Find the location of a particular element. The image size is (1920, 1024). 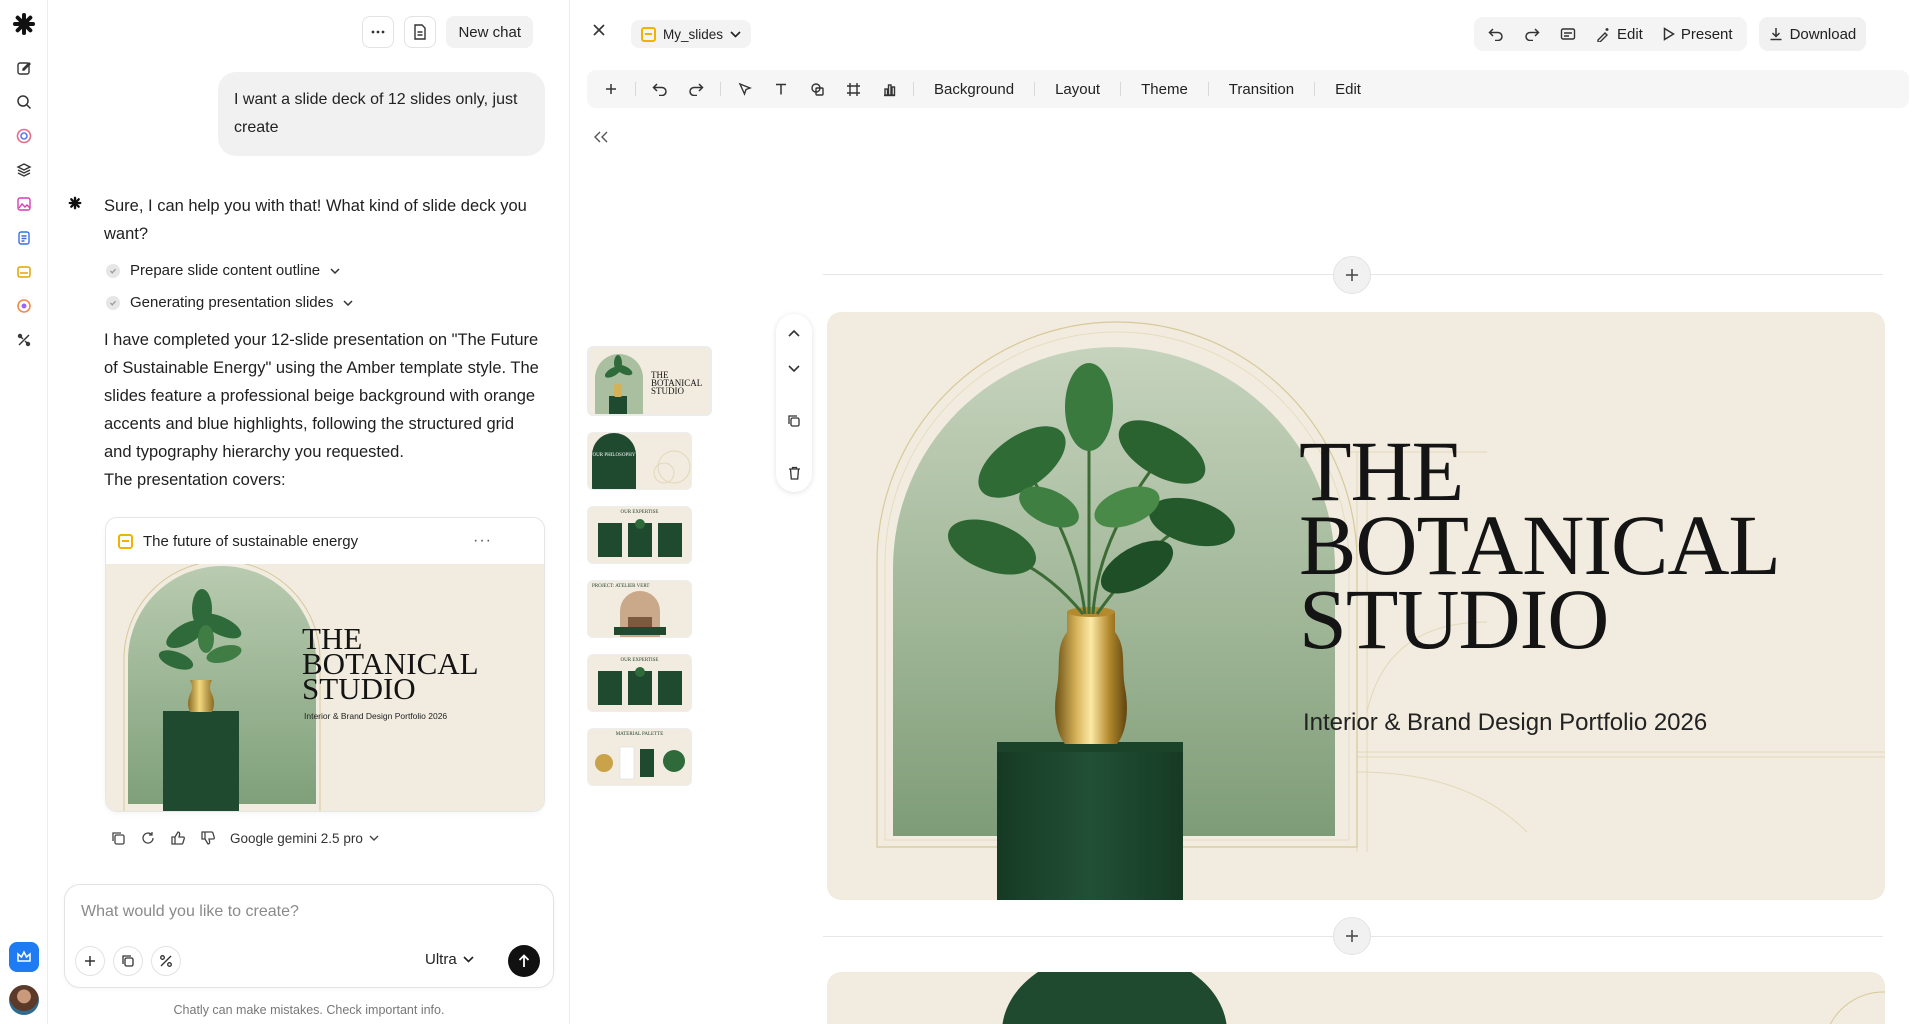

plus-icon is located at coordinates (90, 961).